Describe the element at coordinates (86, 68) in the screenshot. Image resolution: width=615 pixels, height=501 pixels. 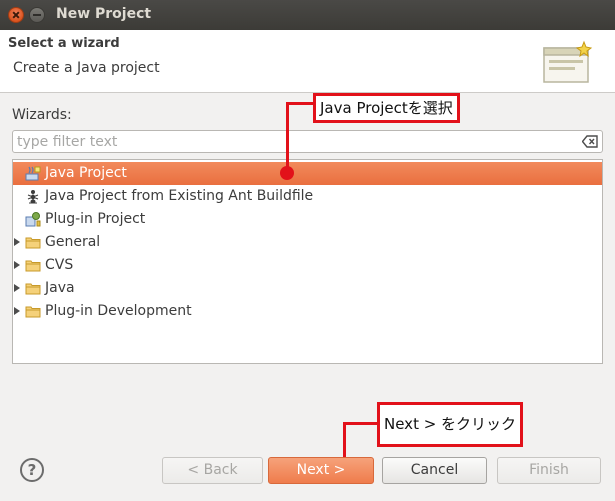
I see `header-description: Create a Java project` at that location.